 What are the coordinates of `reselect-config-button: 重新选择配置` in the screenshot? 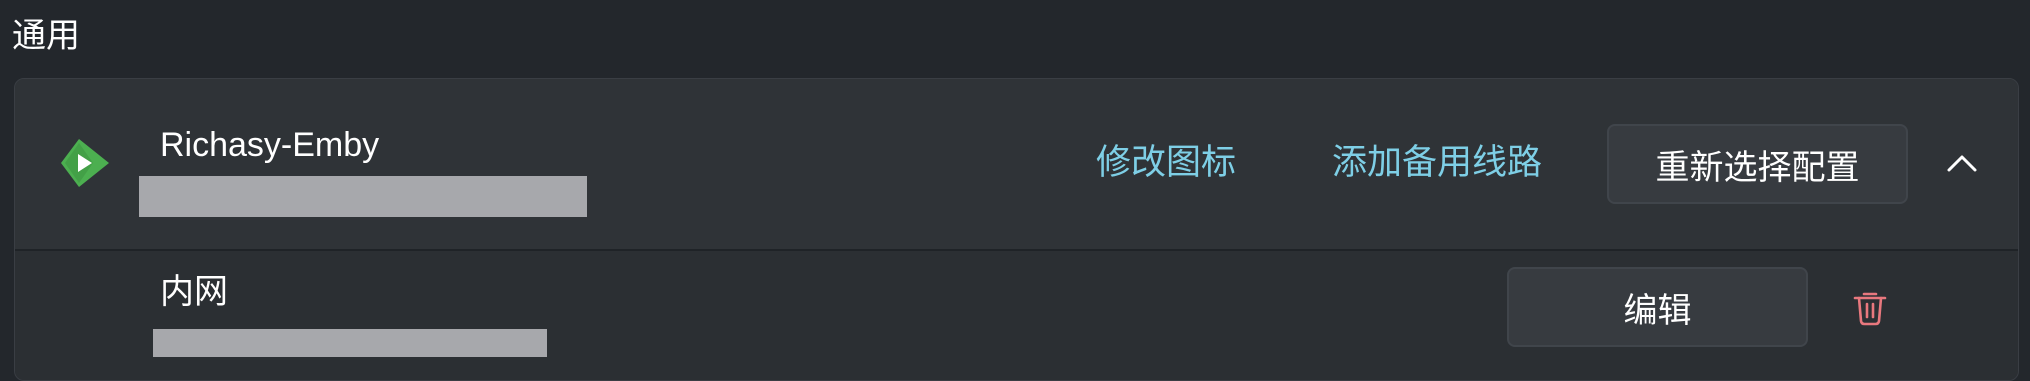 It's located at (1757, 164).